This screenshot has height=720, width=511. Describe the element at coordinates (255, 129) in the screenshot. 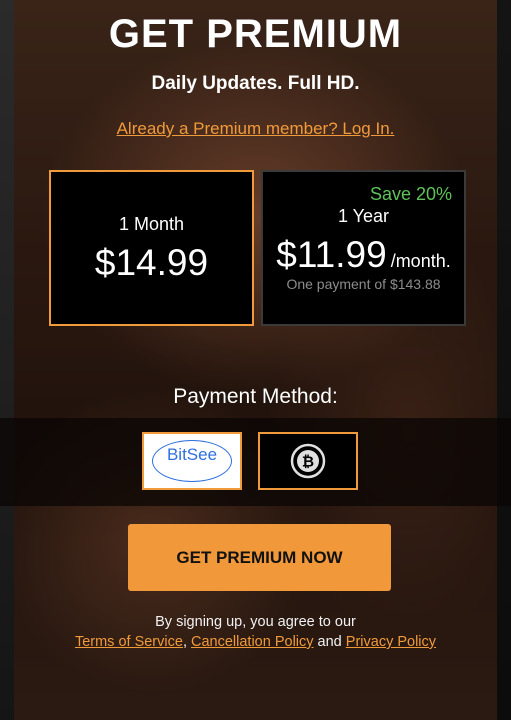

I see `login-link: Already a Premium member? Log In.` at that location.